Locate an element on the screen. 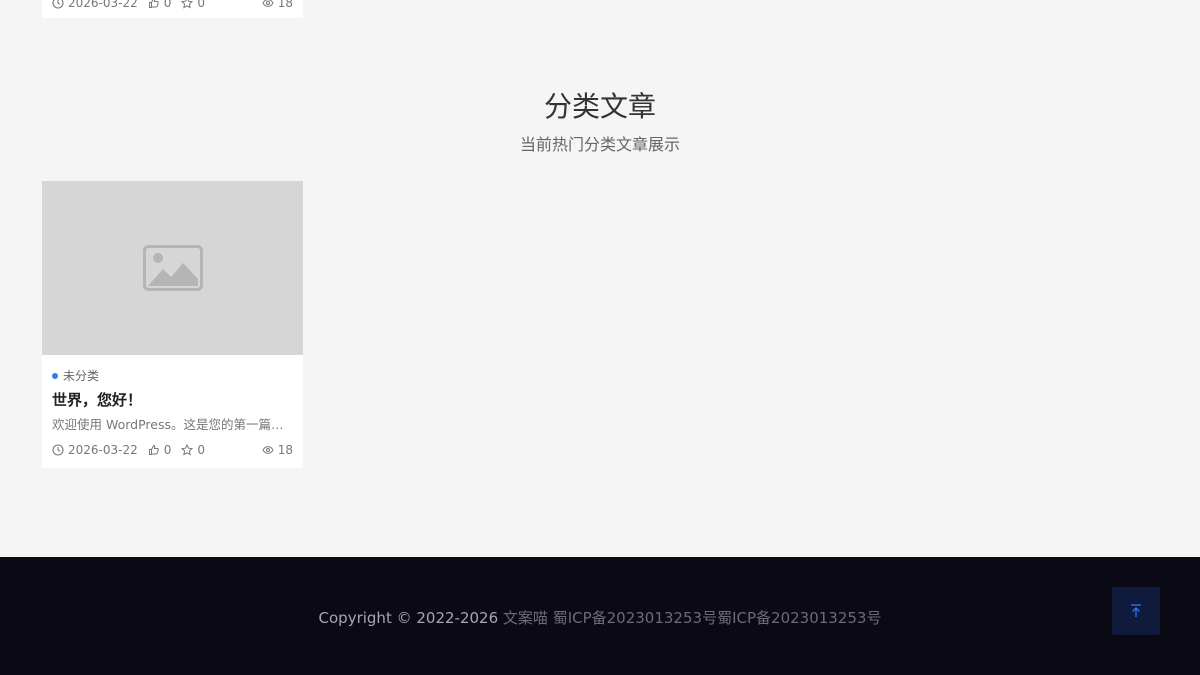 The height and width of the screenshot is (675, 1200). post-category: 未分类 is located at coordinates (75, 375).